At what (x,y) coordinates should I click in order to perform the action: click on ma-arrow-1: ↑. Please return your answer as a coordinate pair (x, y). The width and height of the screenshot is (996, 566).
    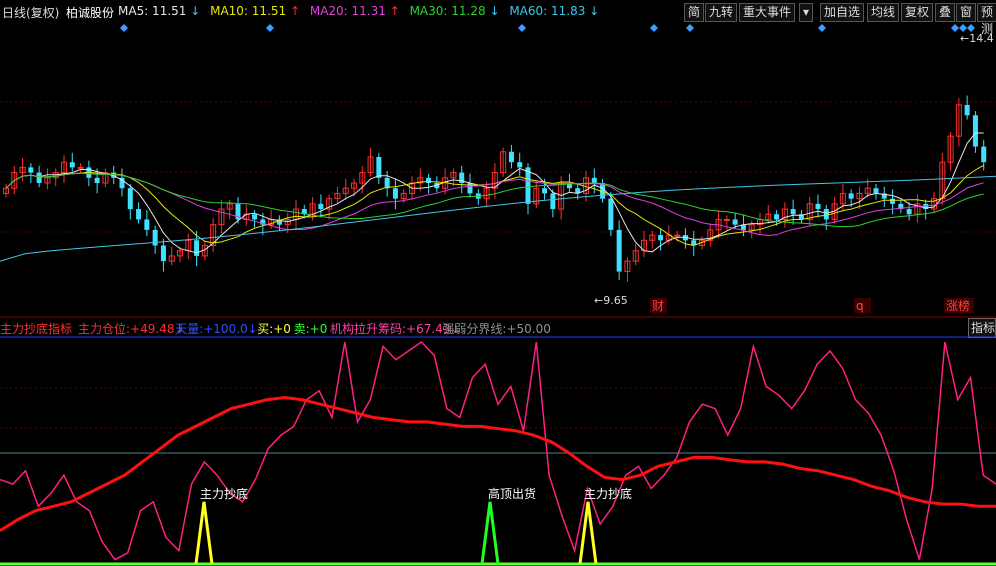
    Looking at the image, I should click on (296, 11).